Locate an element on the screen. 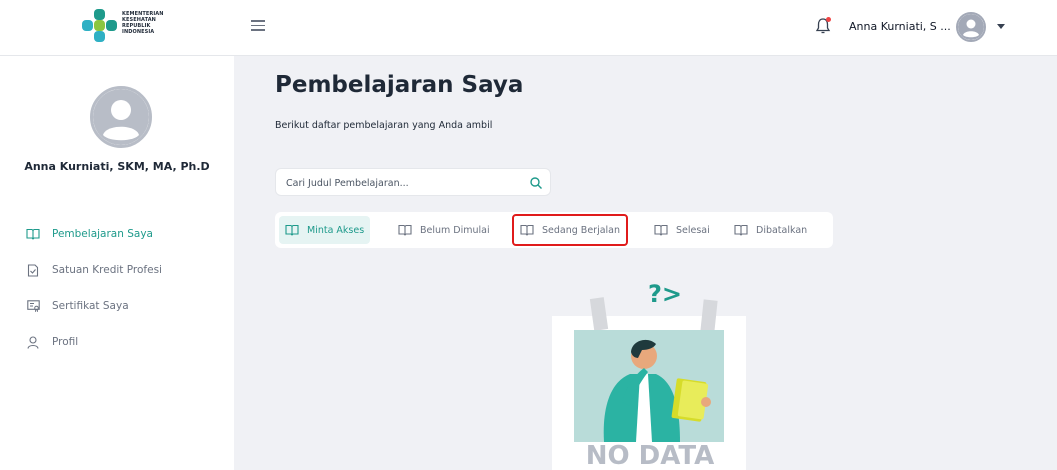  logo-text: KEMENTERIAN KESEHATAN REPUBLIK INDONESIA is located at coordinates (143, 23).